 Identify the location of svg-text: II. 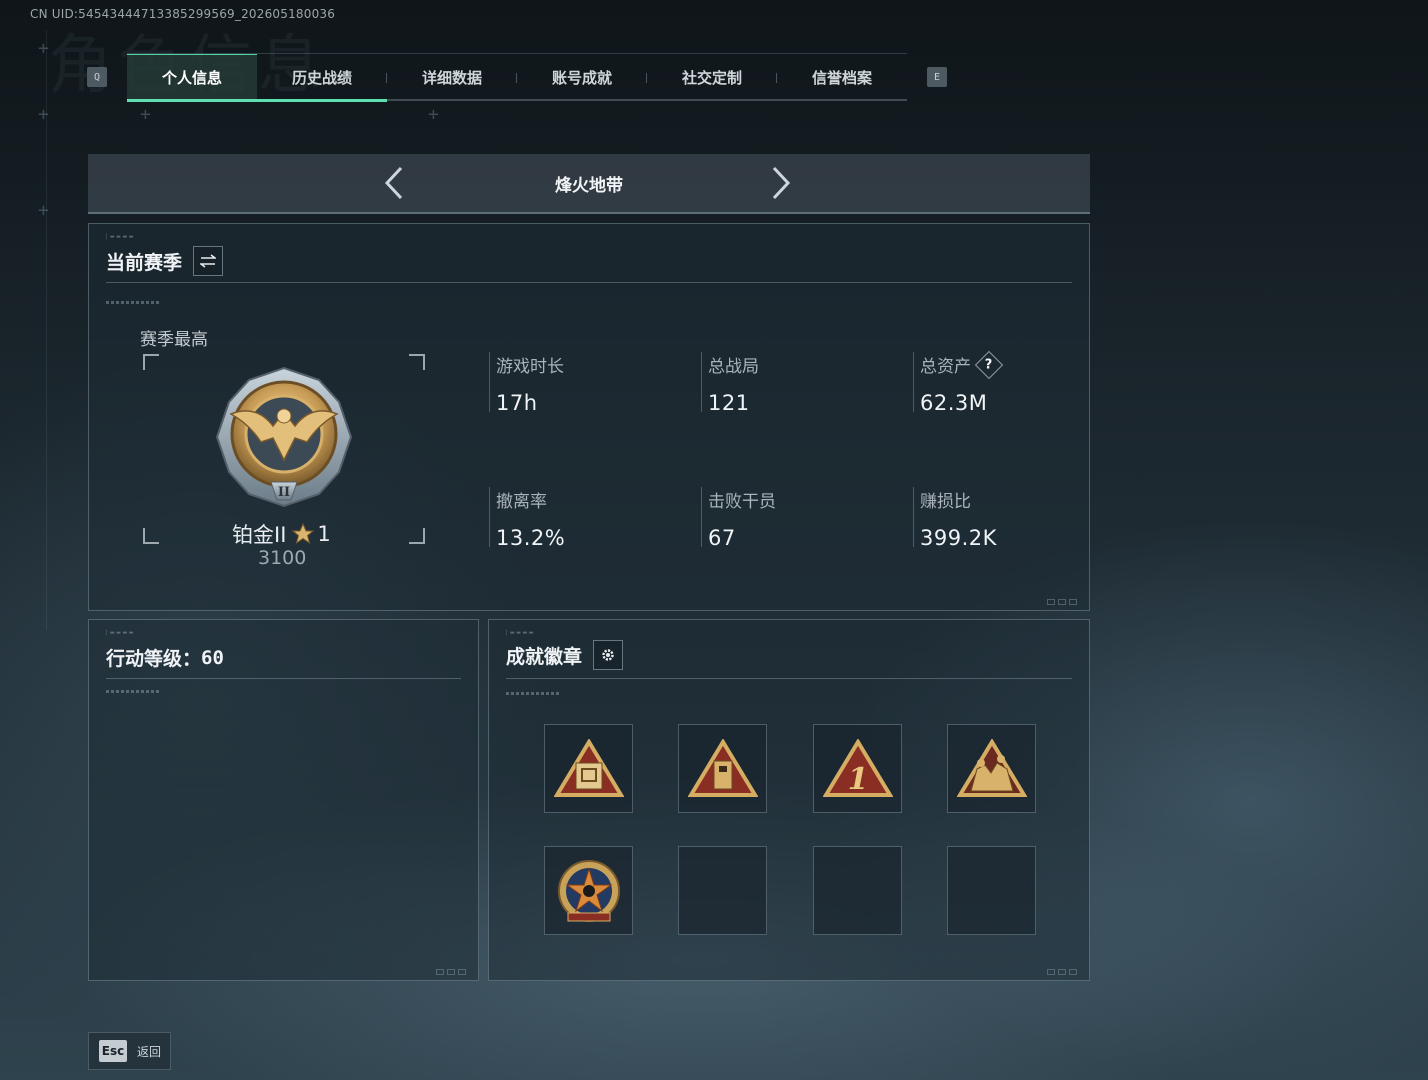
(284, 492).